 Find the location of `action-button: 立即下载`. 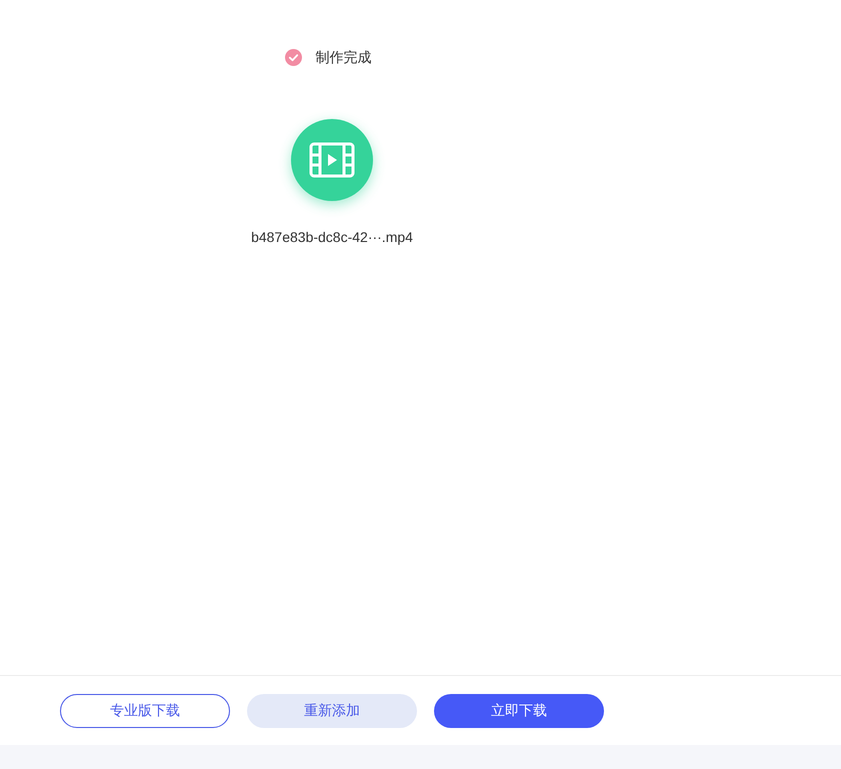

action-button: 立即下载 is located at coordinates (519, 711).